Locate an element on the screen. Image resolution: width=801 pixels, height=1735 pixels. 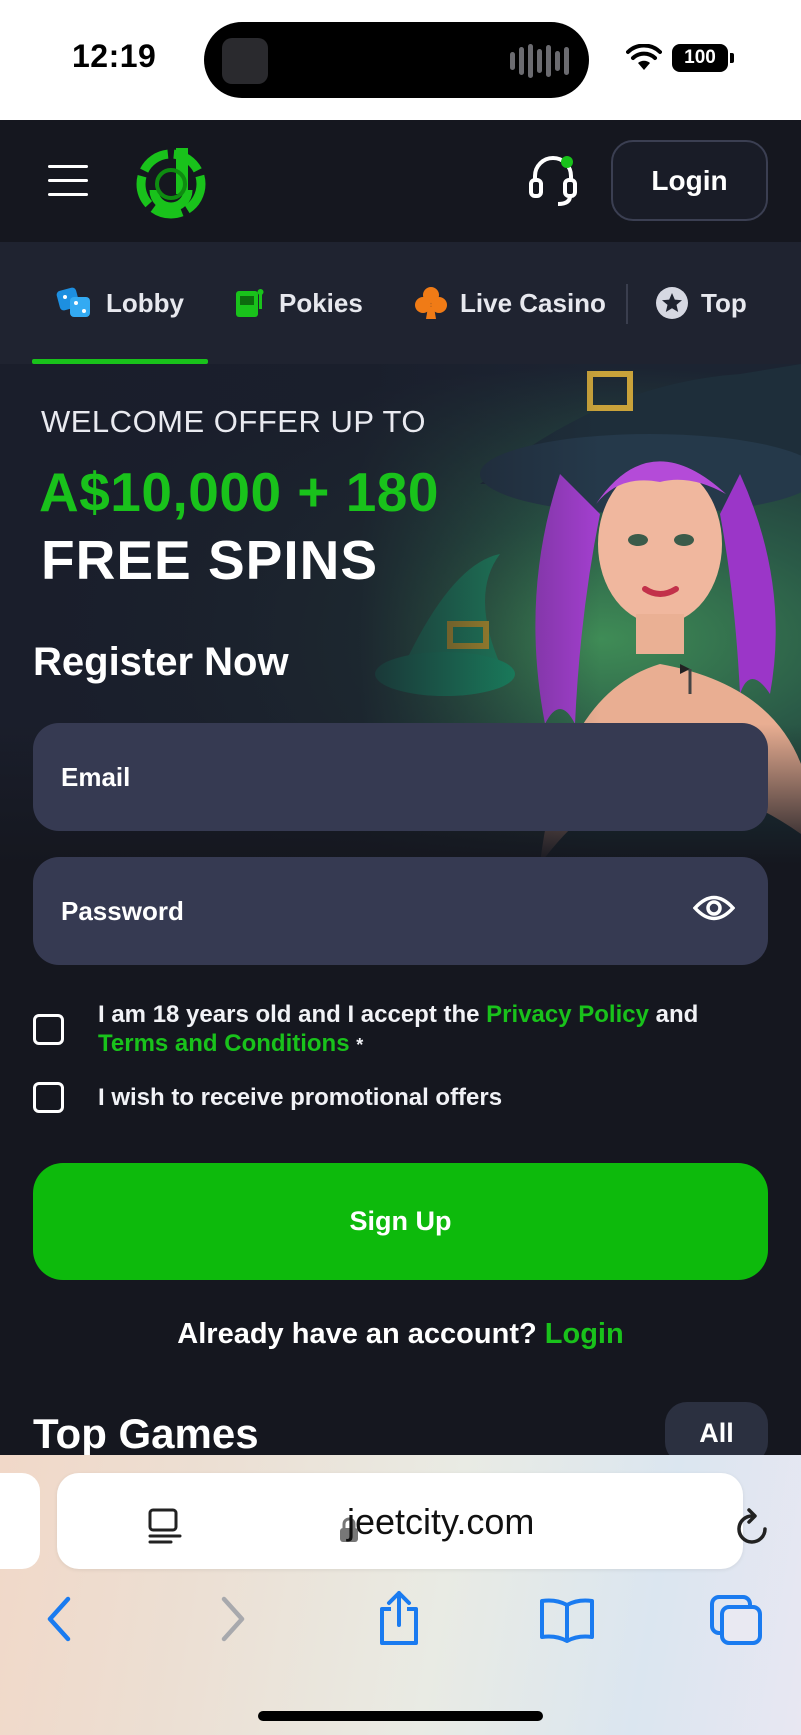
battery-indicator: 100 is located at coordinates (703, 58).